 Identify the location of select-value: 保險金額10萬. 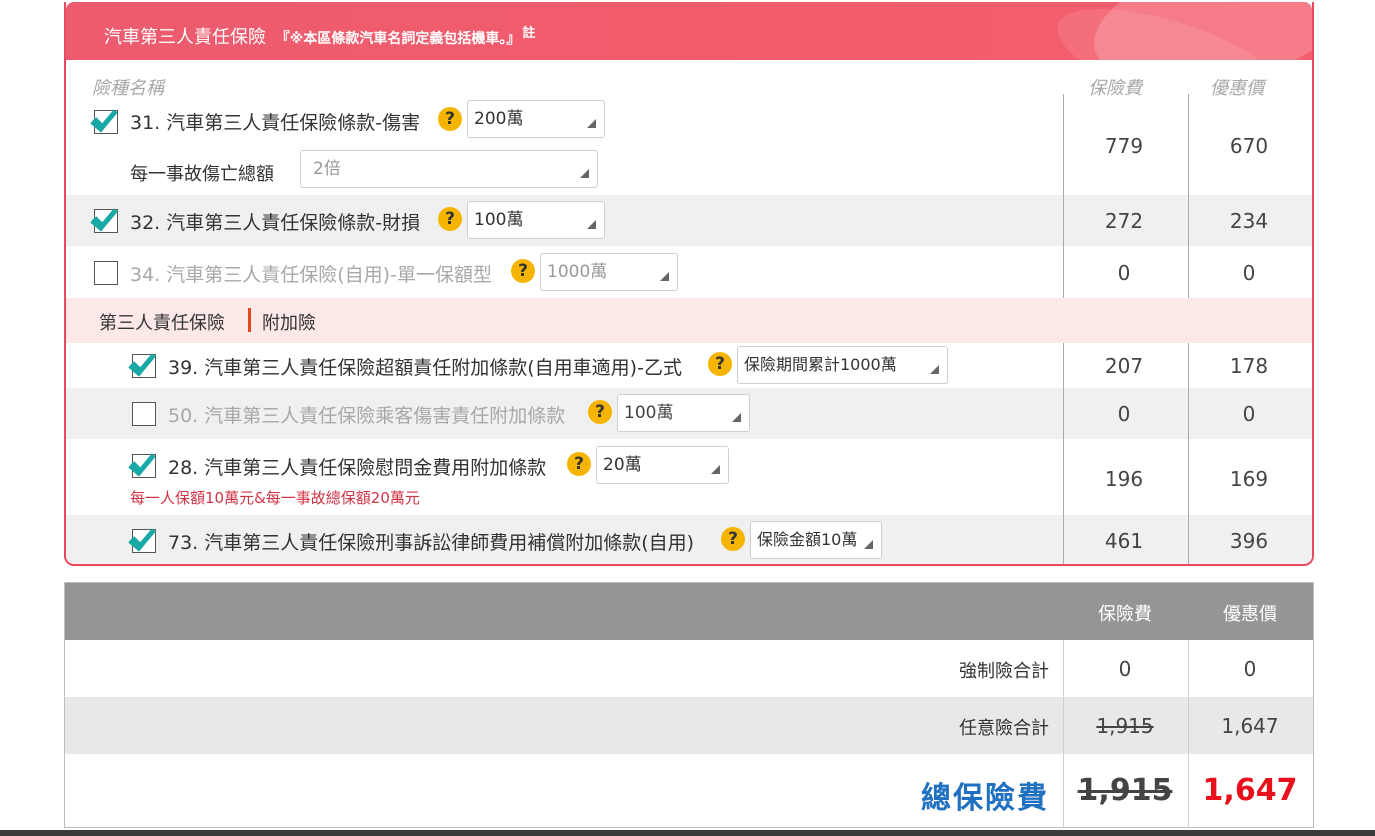
(807, 539).